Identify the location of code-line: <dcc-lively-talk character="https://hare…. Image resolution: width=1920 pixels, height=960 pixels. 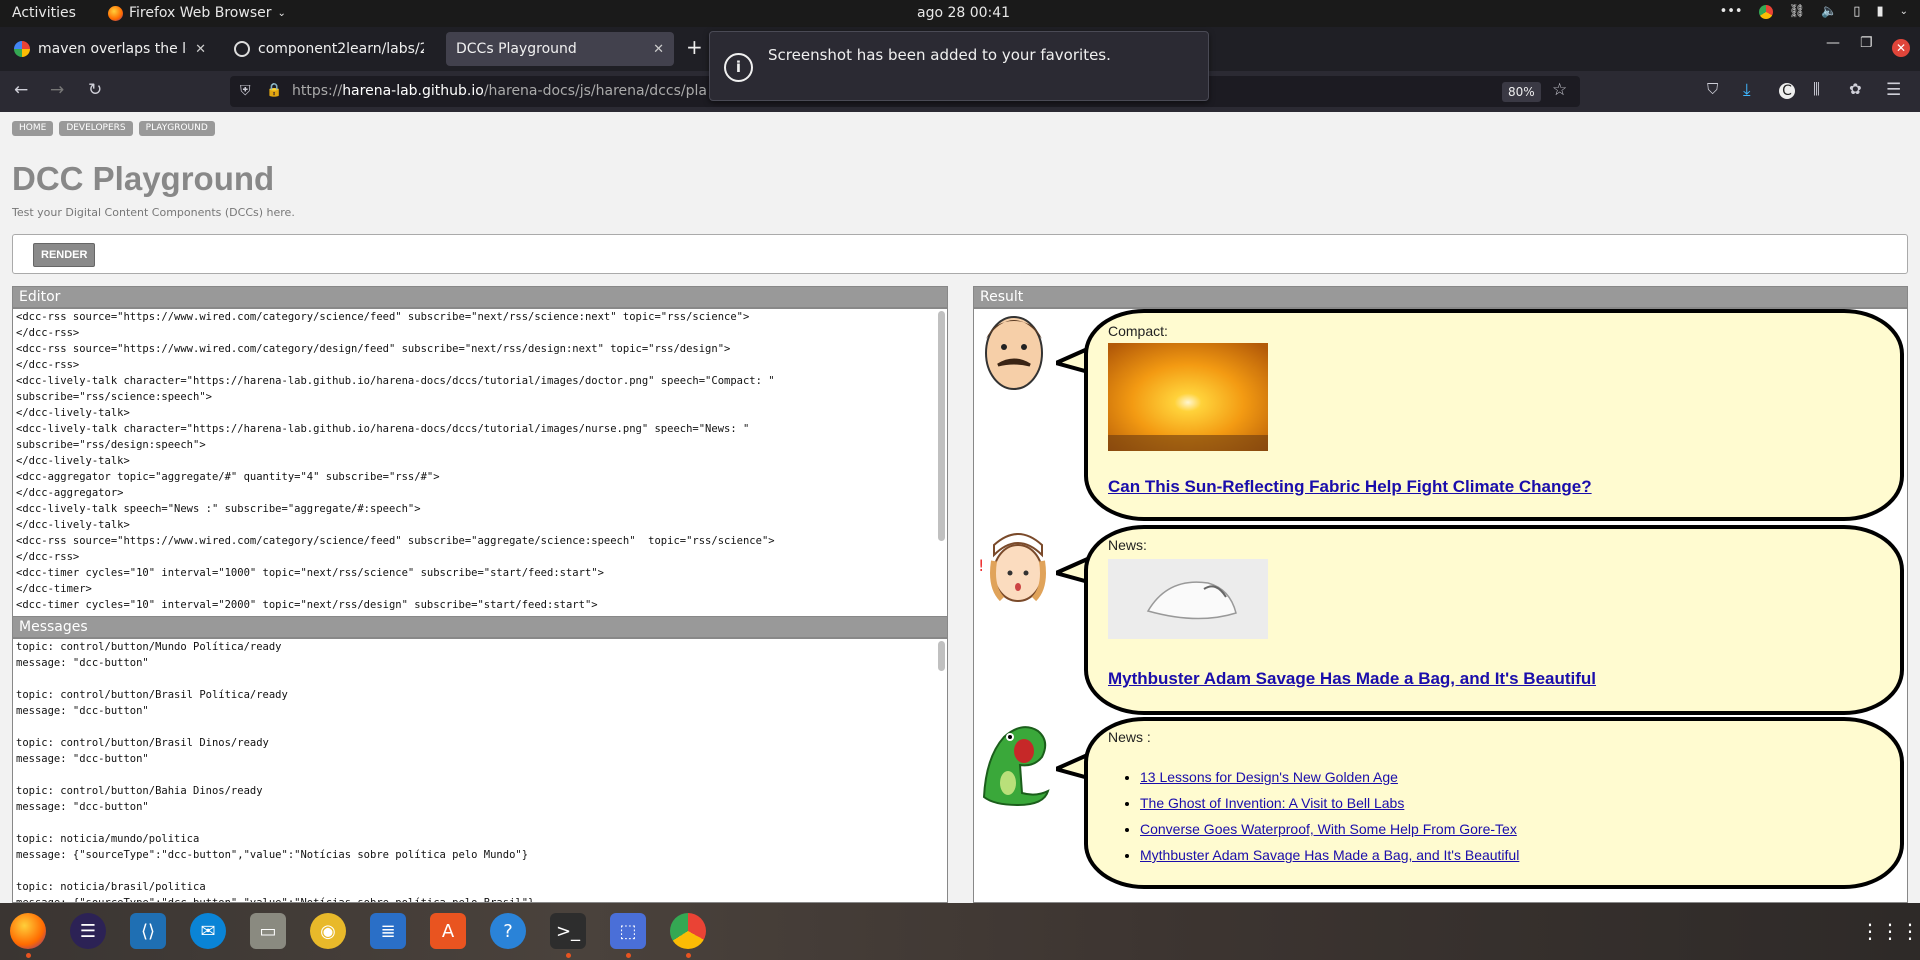
(395, 381).